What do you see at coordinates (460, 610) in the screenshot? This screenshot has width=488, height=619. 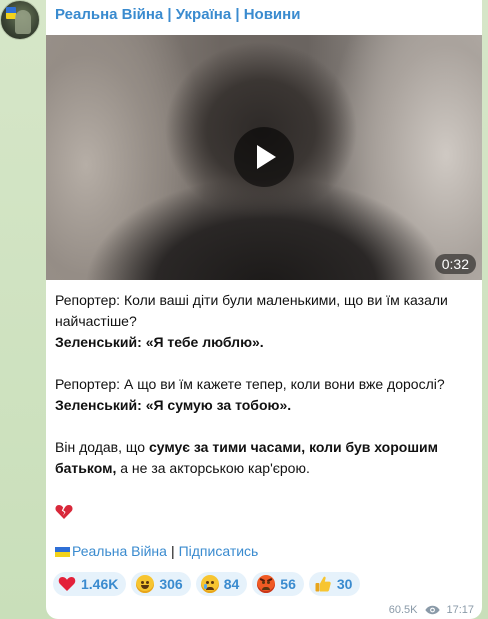 I see `message-time: 17:17` at bounding box center [460, 610].